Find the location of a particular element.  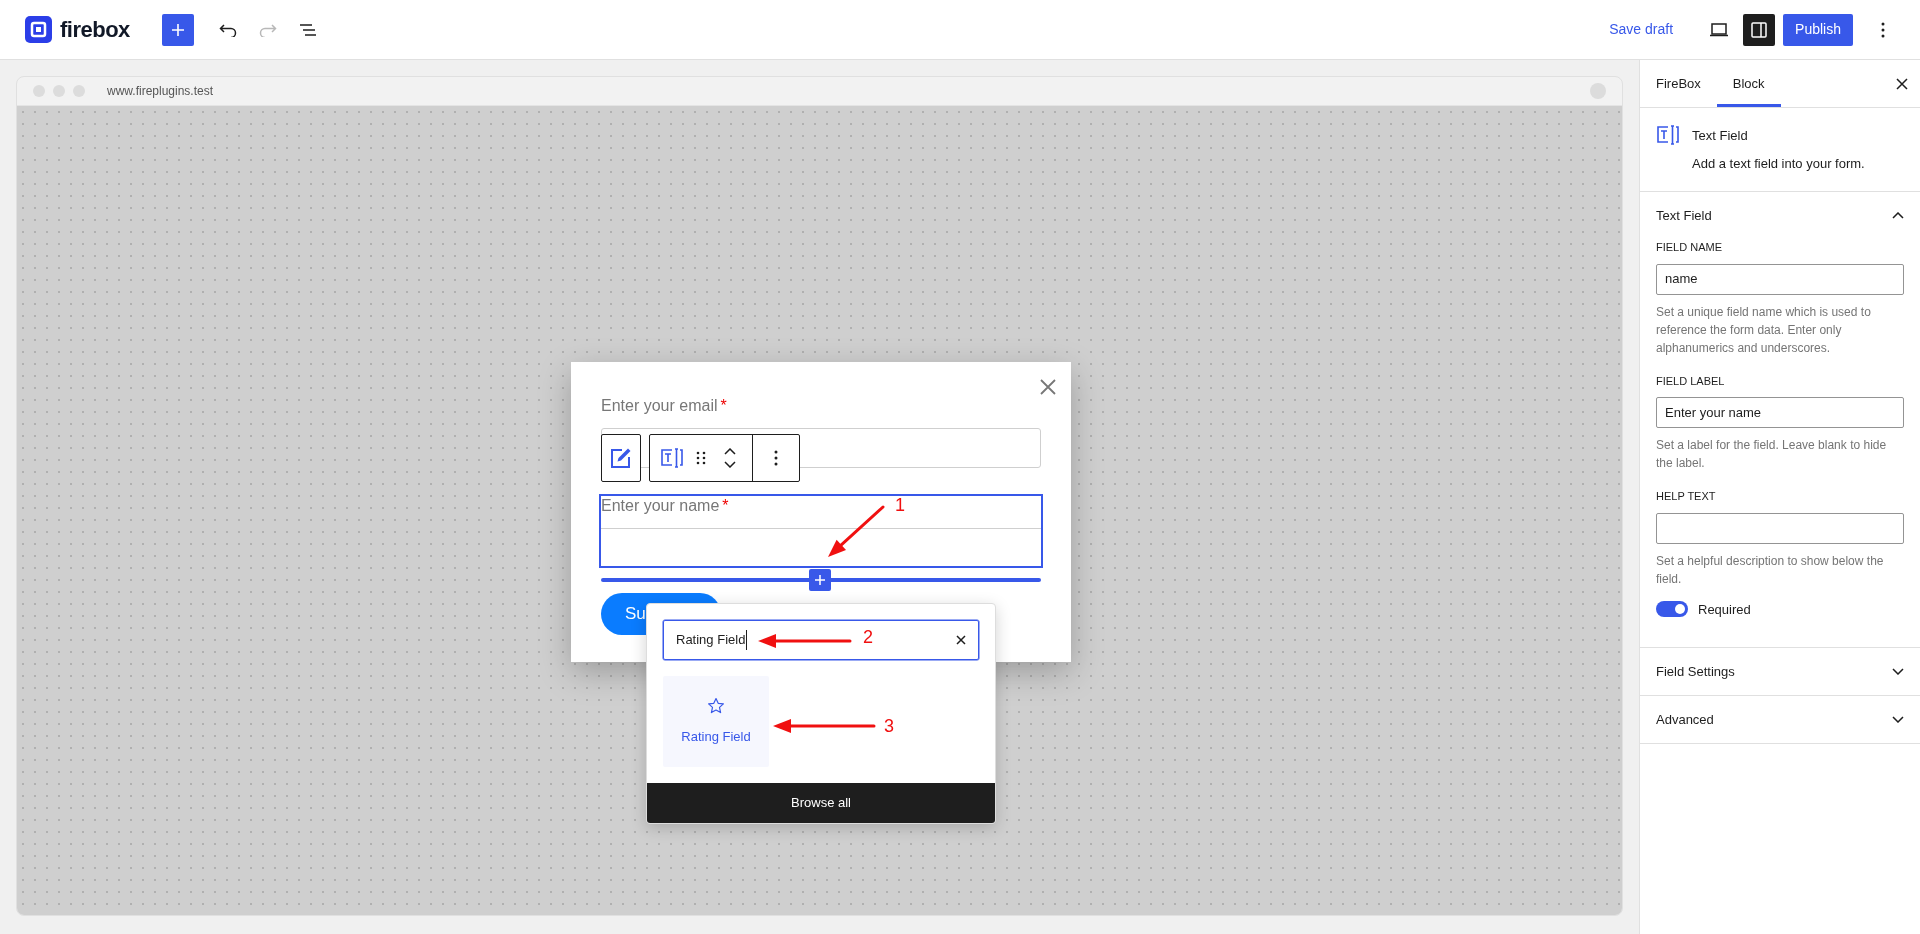

browse-all-button: Browse all is located at coordinates (821, 803).